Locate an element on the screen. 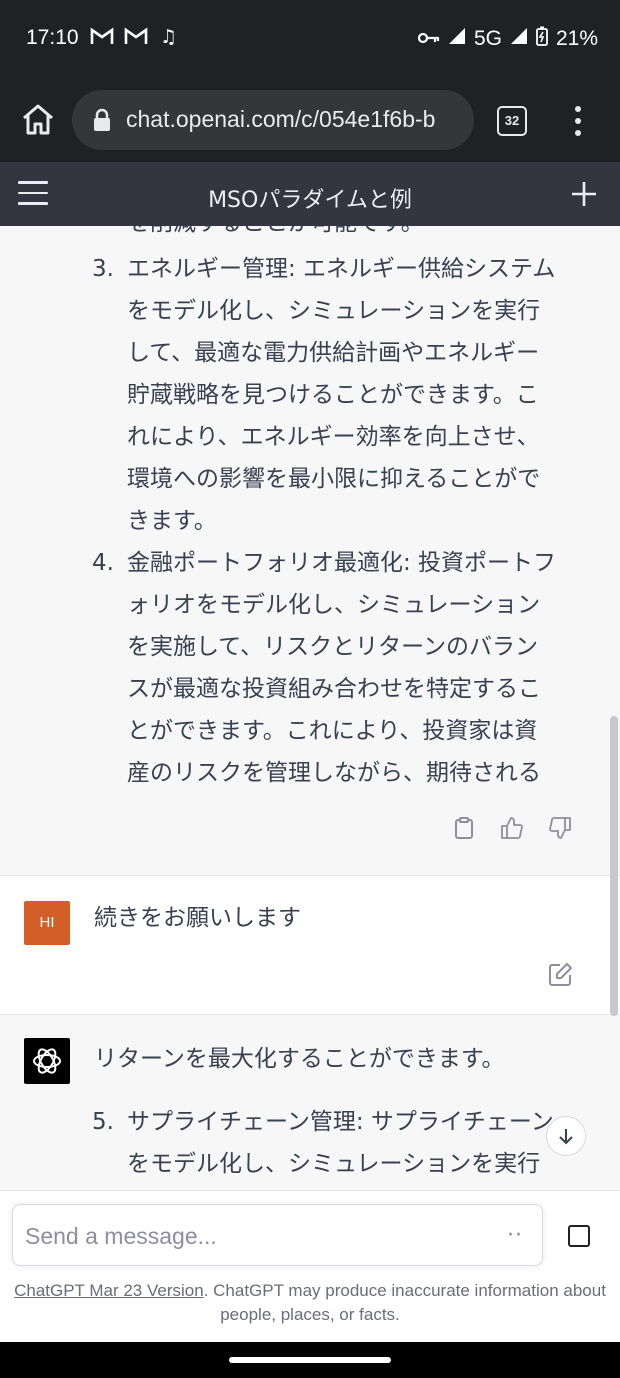  message-actions is located at coordinates (512, 828).